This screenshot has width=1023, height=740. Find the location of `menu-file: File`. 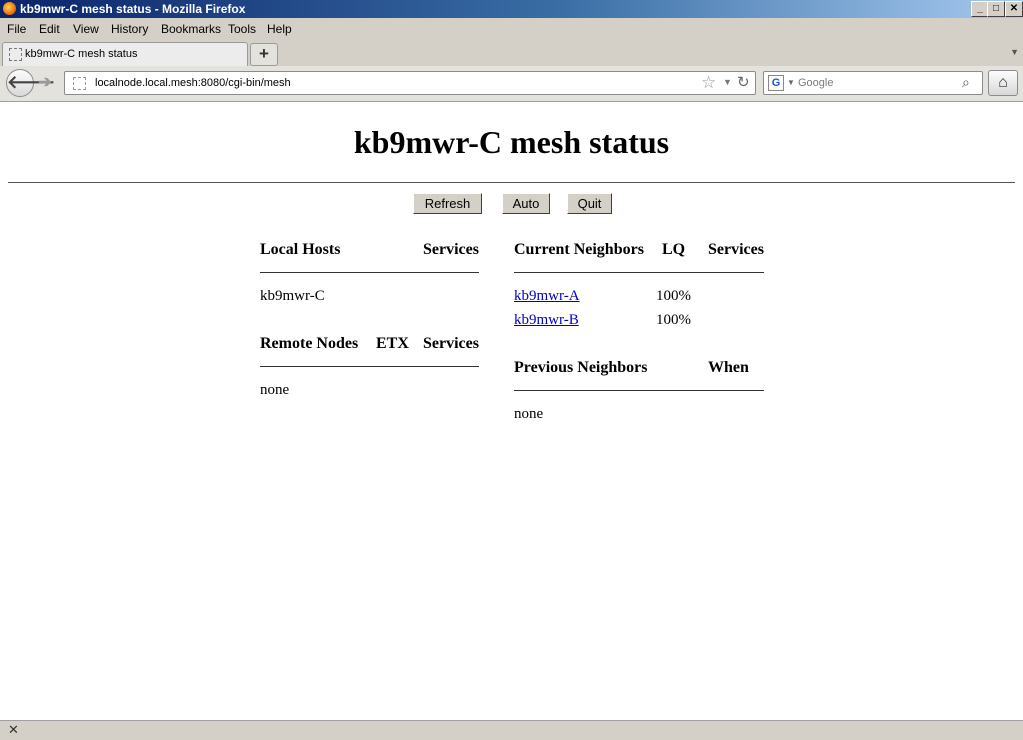

menu-file: File is located at coordinates (16, 29).